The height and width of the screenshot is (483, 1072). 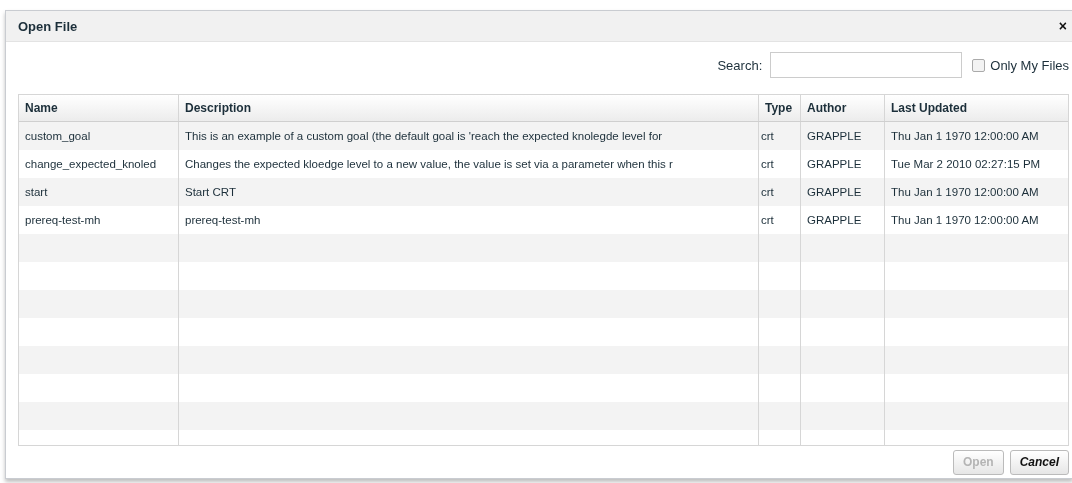 I want to click on column-header: Author, so click(x=843, y=108).